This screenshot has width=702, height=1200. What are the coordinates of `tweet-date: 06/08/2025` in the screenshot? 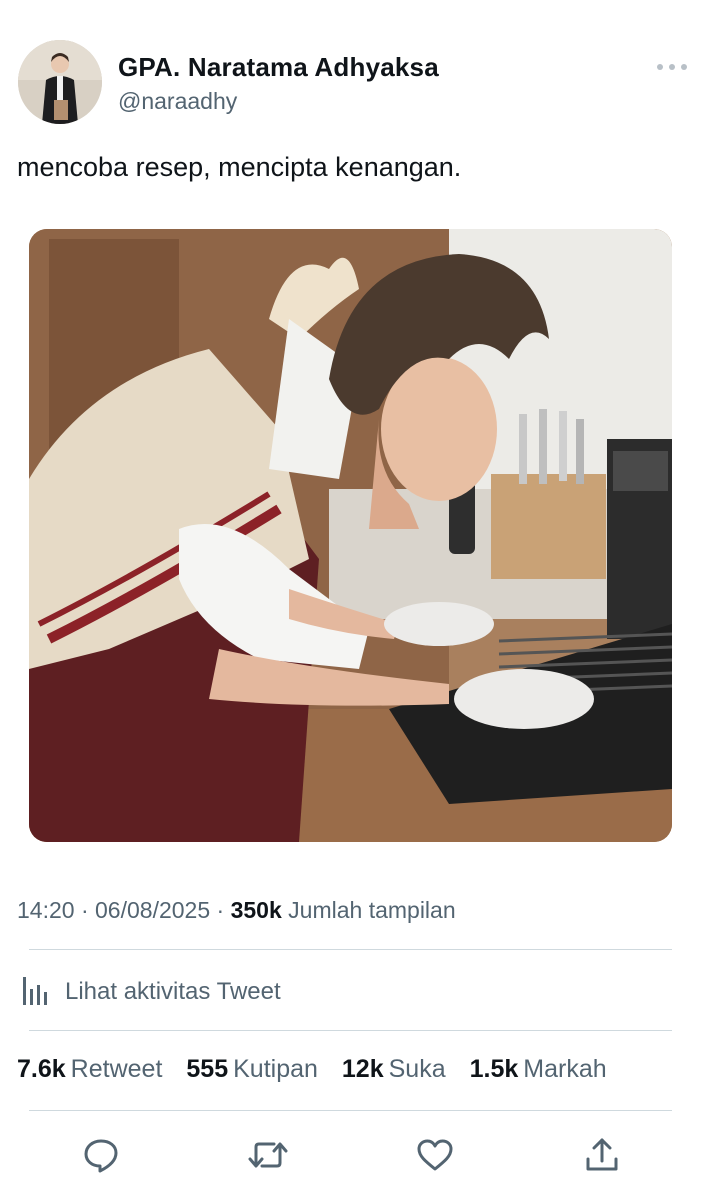 It's located at (152, 910).